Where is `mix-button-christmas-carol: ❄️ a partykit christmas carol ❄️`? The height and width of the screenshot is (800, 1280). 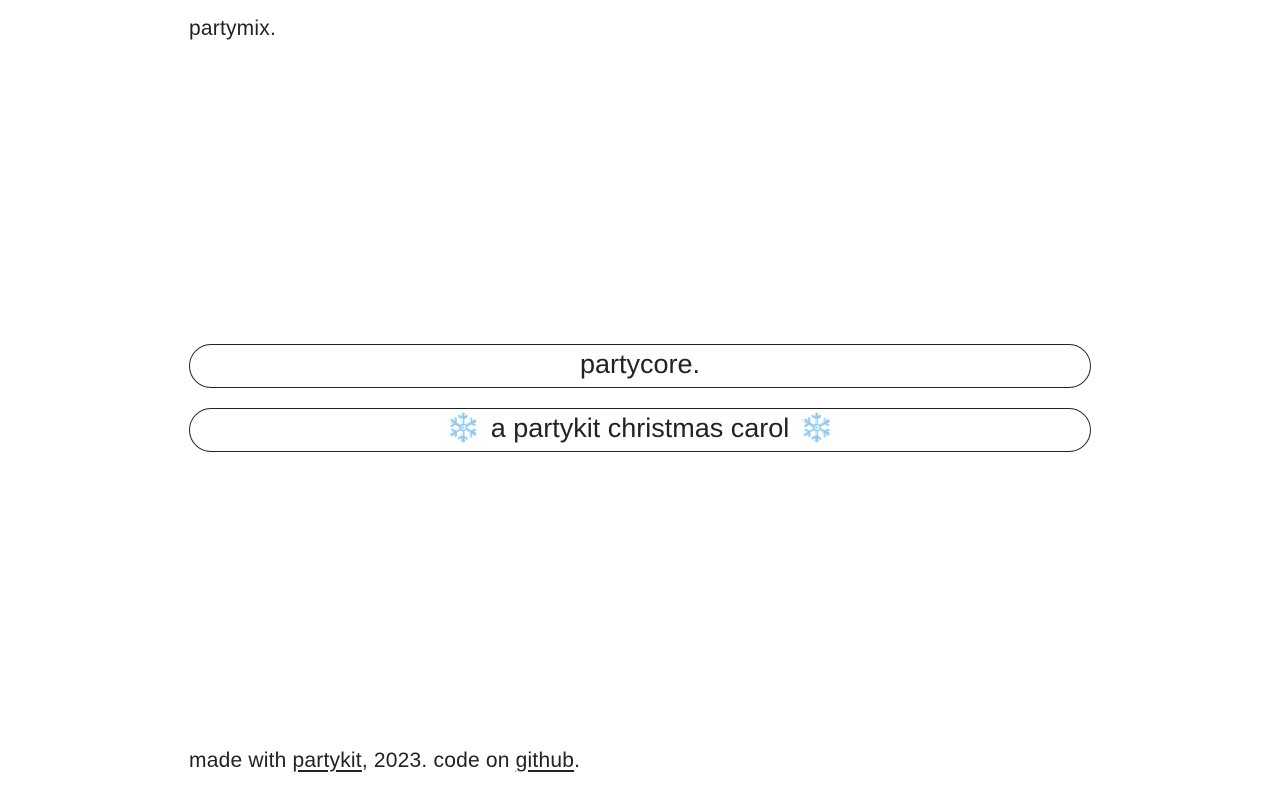
mix-button-christmas-carol: ❄️ a partykit christmas carol ❄️ is located at coordinates (640, 430).